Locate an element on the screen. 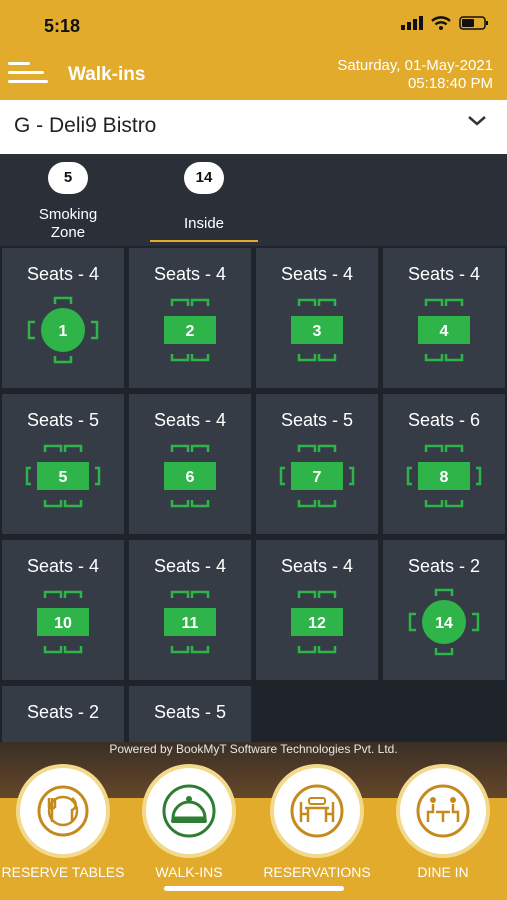 Image resolution: width=507 pixels, height=900 pixels. table-number: 14 is located at coordinates (444, 623).